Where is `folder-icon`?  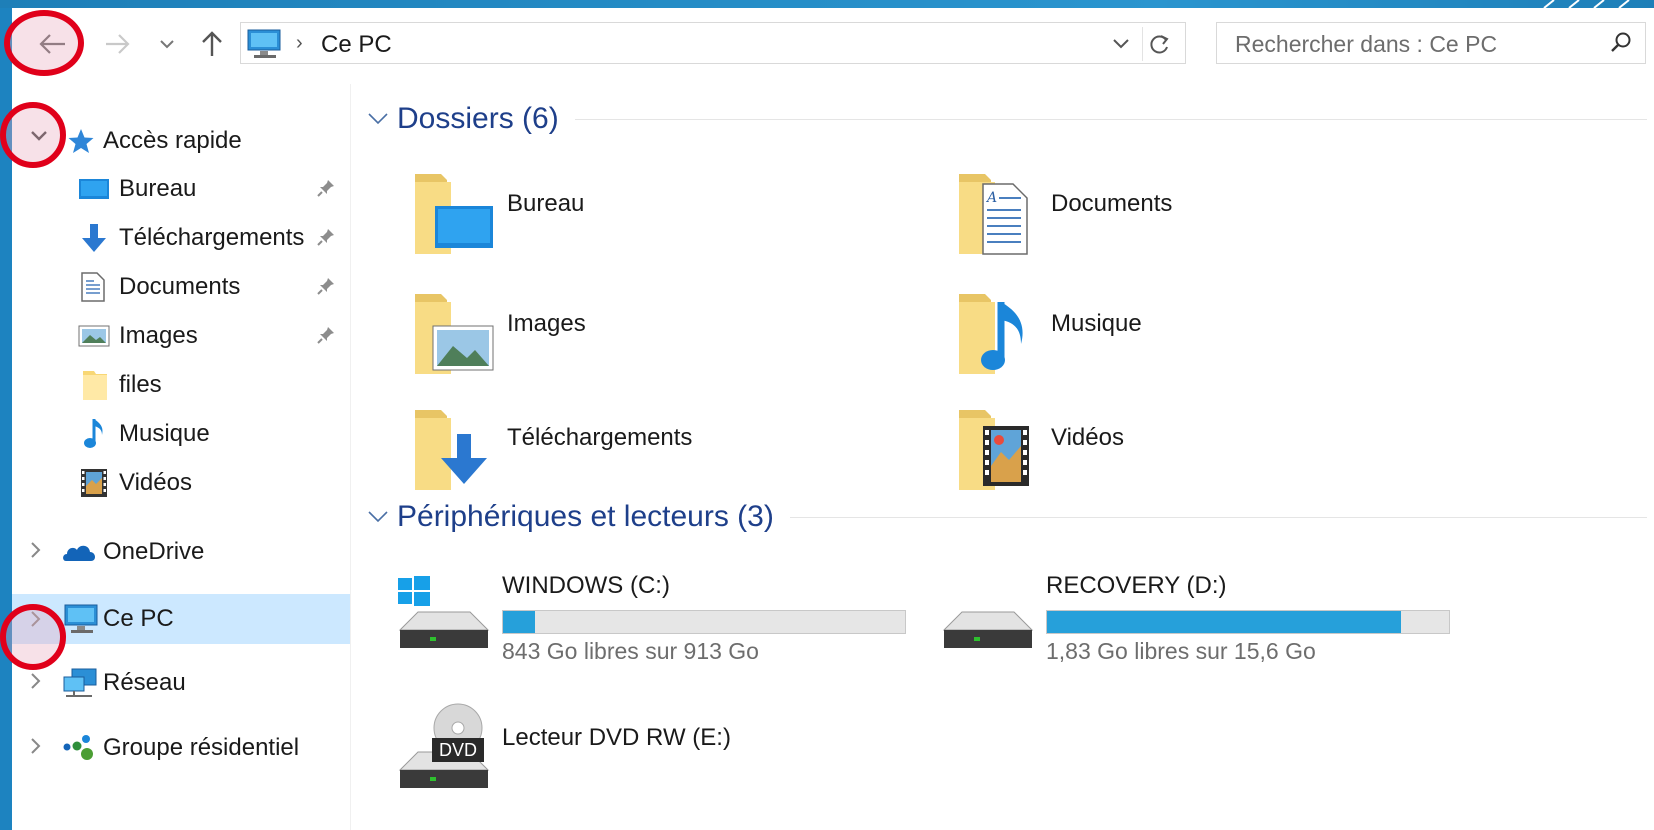
folder-icon is located at coordinates (95, 387).